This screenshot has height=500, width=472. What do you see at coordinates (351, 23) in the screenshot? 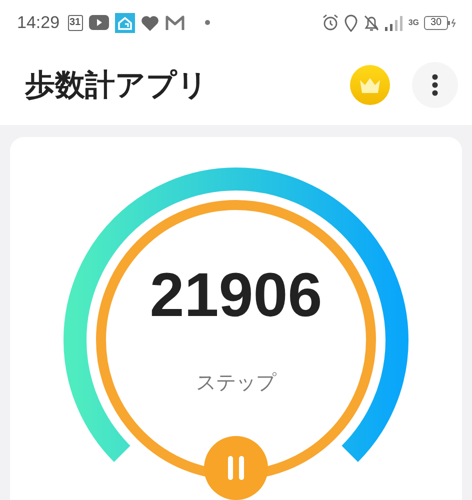
I see `location-icon` at bounding box center [351, 23].